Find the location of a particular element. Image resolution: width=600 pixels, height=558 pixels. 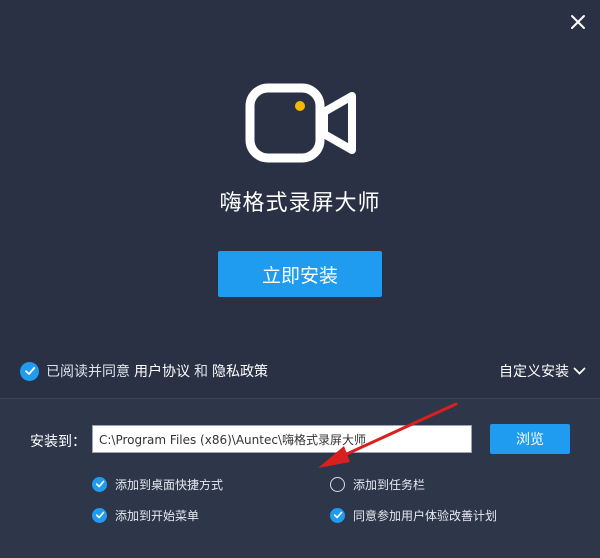

privacy-policy-link: 隐私政策 is located at coordinates (240, 371).